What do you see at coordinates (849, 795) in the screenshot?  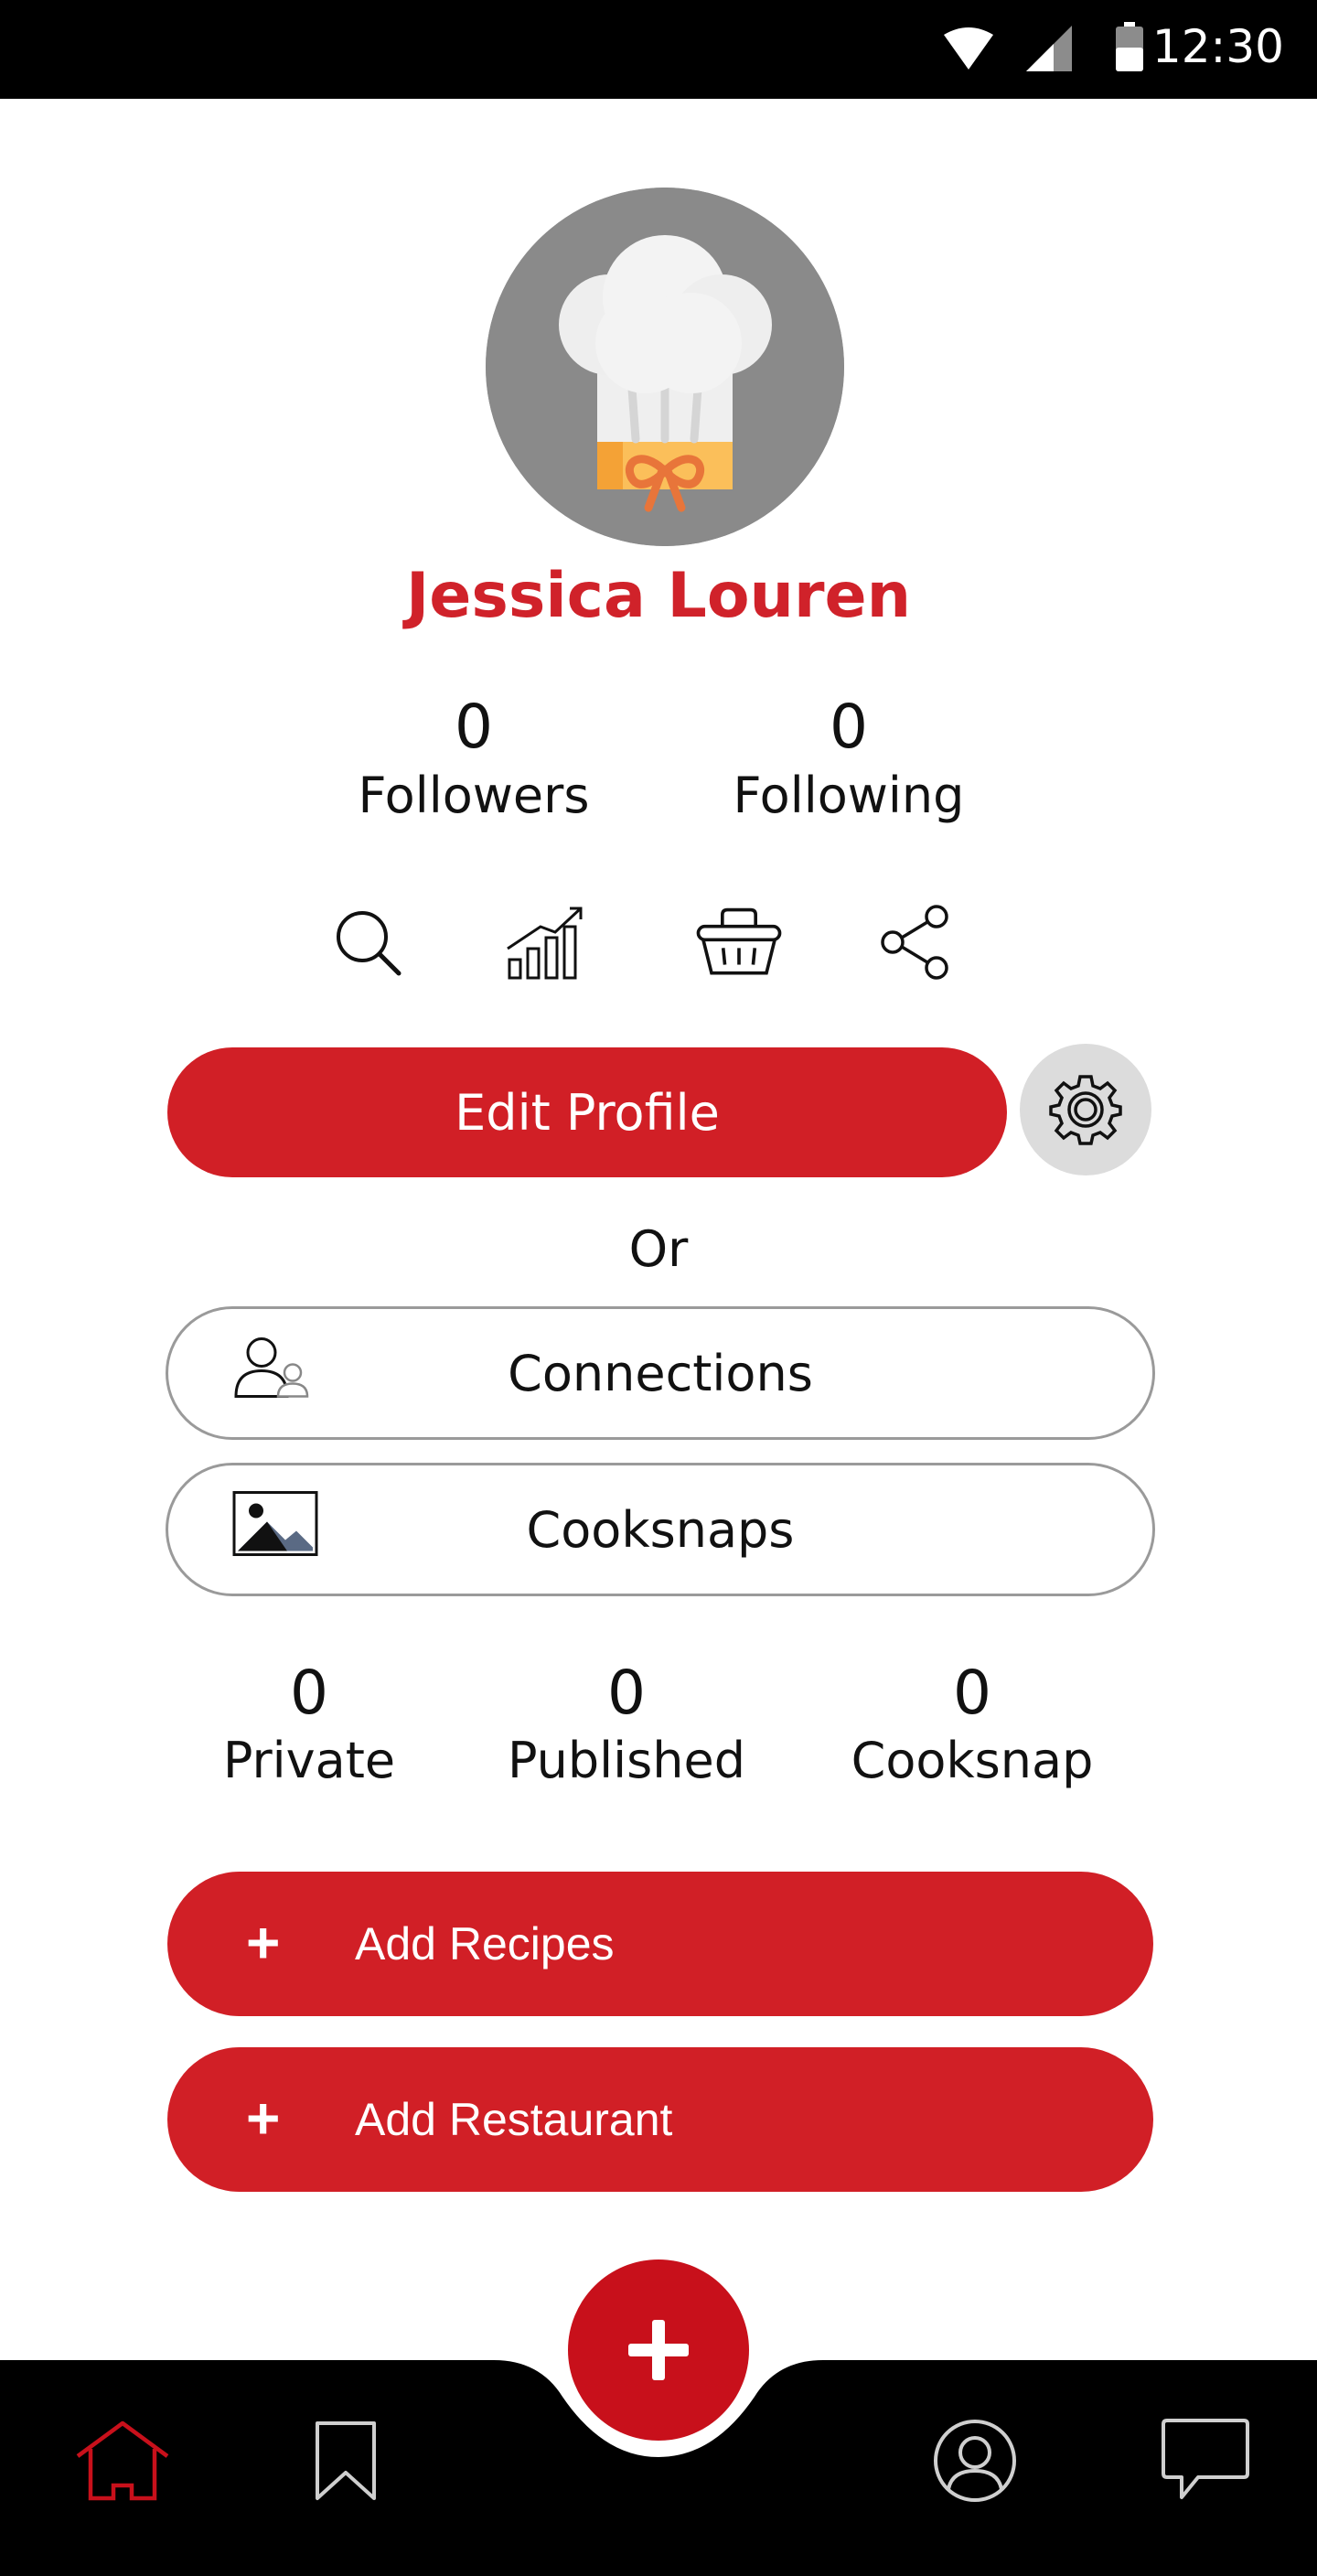 I see `following-label: Following` at bounding box center [849, 795].